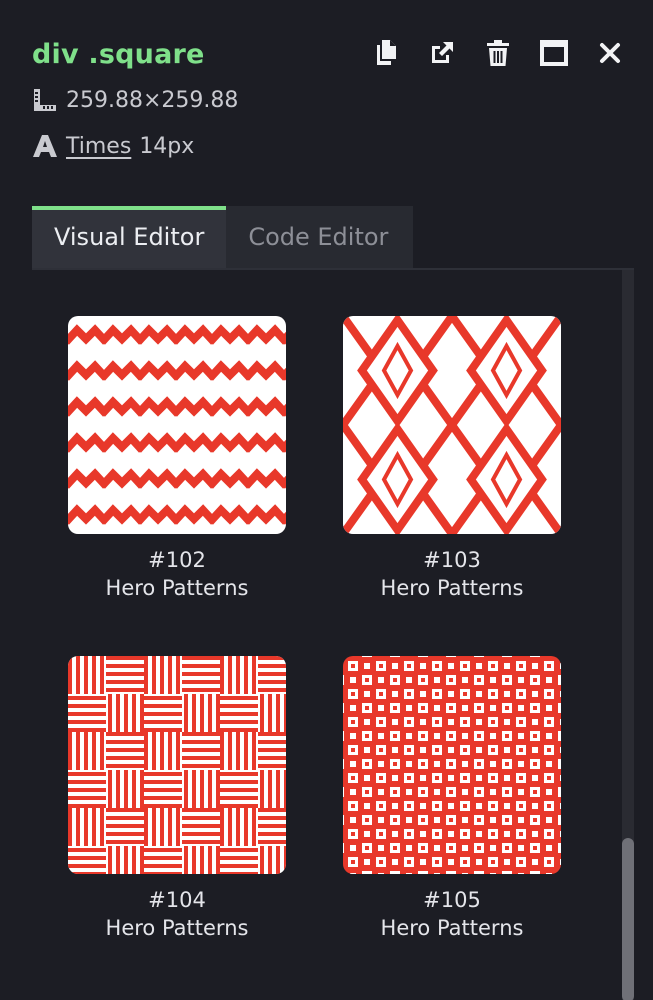 Image resolution: width=653 pixels, height=1000 pixels. I want to click on element-class: .square, so click(146, 54).